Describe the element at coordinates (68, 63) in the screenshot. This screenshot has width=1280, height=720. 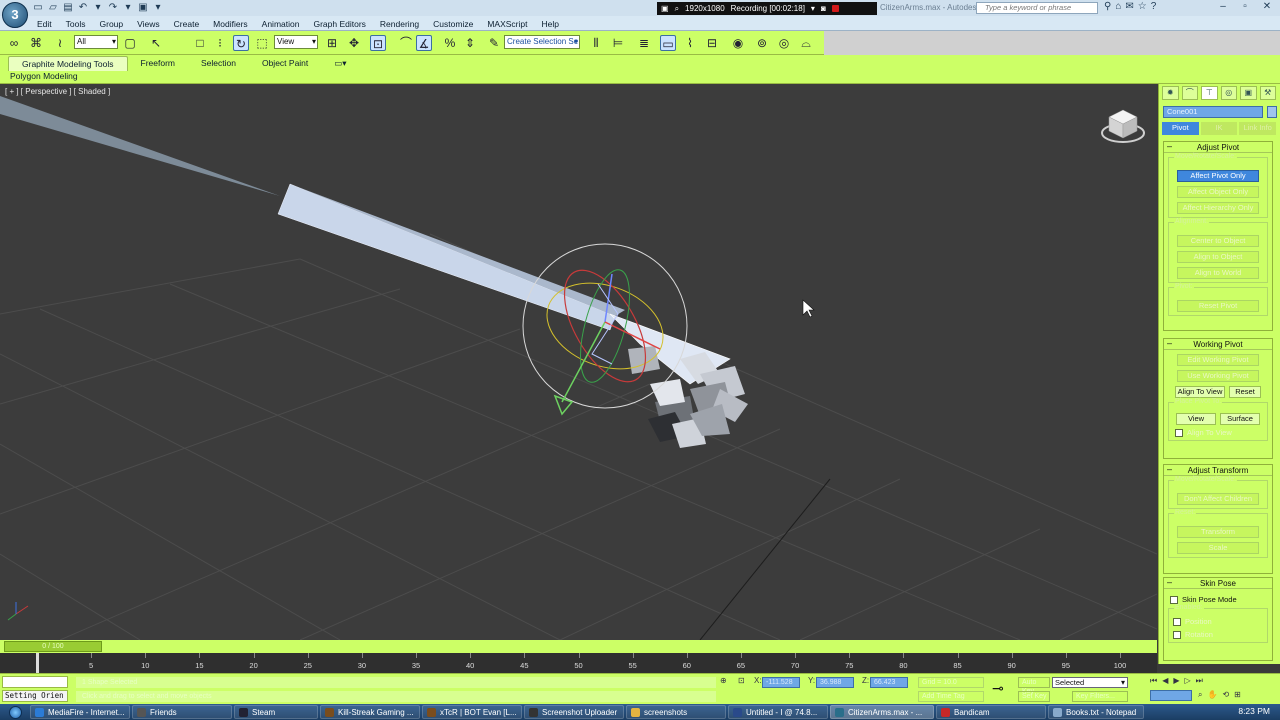
I see `tab-graphite-modeling: Graphite Modeling Tools` at that location.